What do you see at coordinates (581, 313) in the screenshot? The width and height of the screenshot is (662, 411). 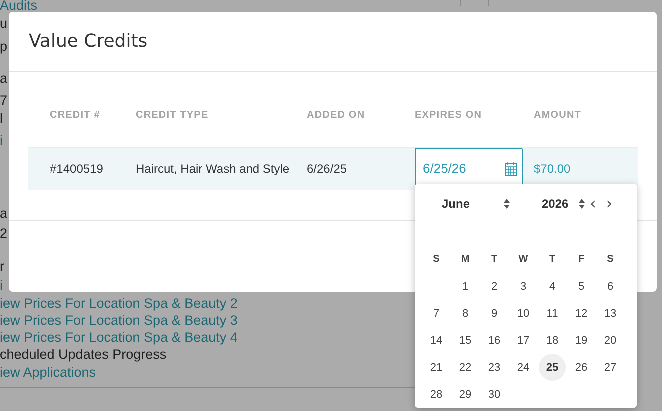 I see `calendar-day: 12` at bounding box center [581, 313].